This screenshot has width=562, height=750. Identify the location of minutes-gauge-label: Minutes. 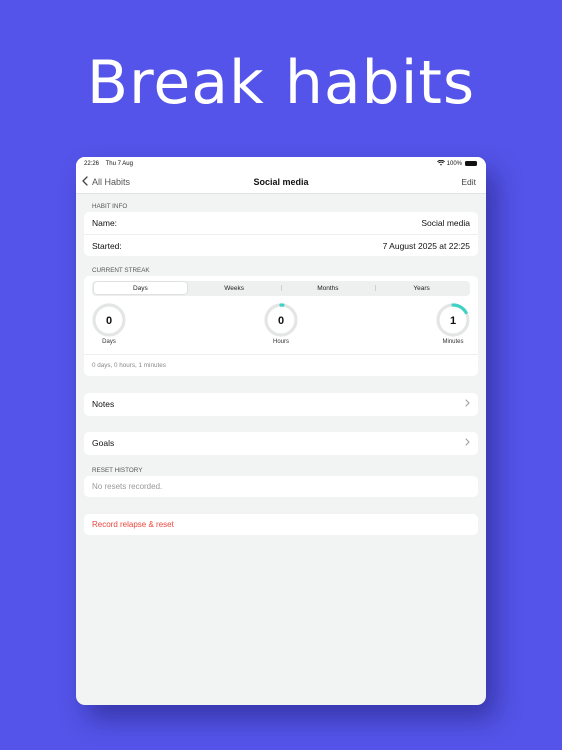
(453, 341).